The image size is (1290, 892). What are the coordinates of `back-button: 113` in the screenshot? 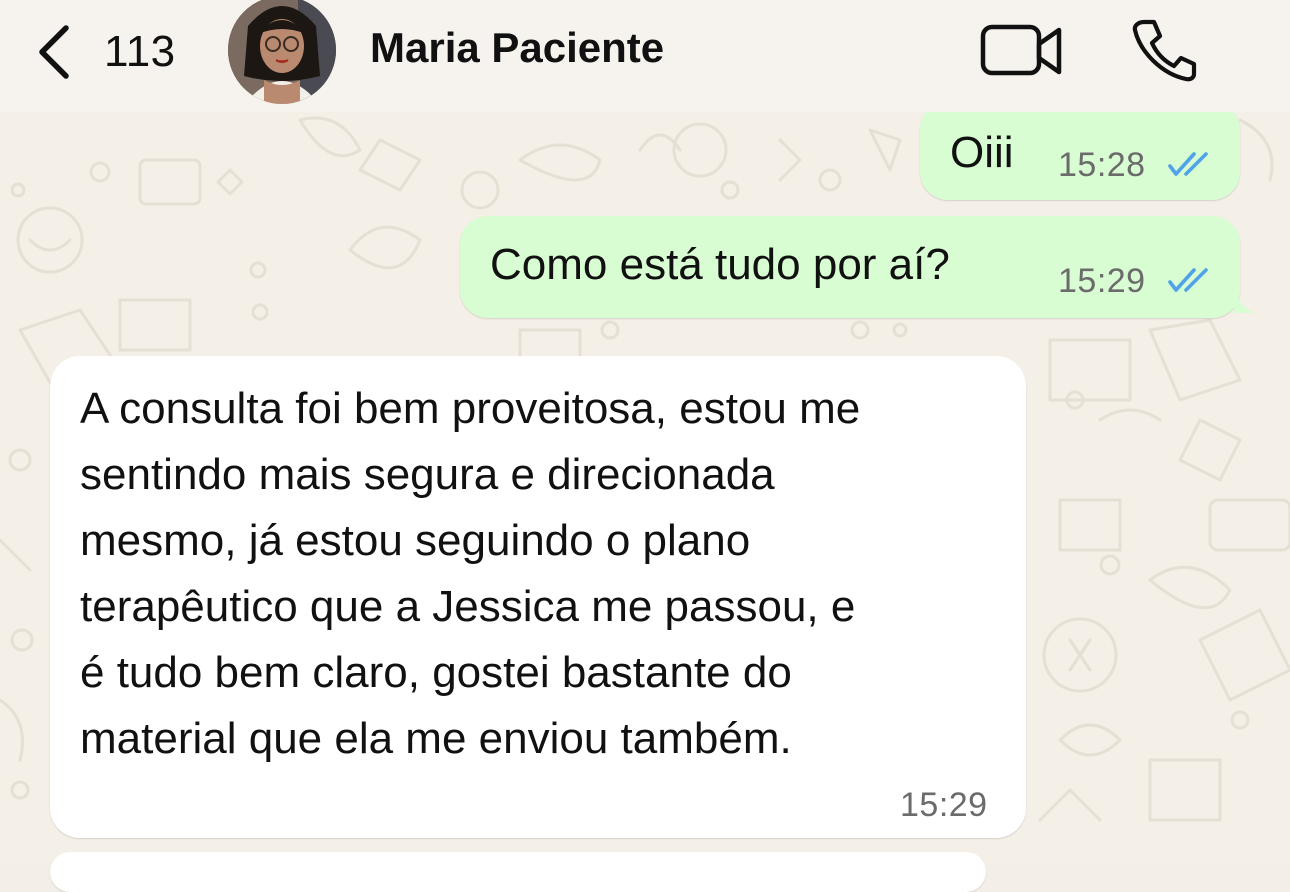 It's located at (105, 52).